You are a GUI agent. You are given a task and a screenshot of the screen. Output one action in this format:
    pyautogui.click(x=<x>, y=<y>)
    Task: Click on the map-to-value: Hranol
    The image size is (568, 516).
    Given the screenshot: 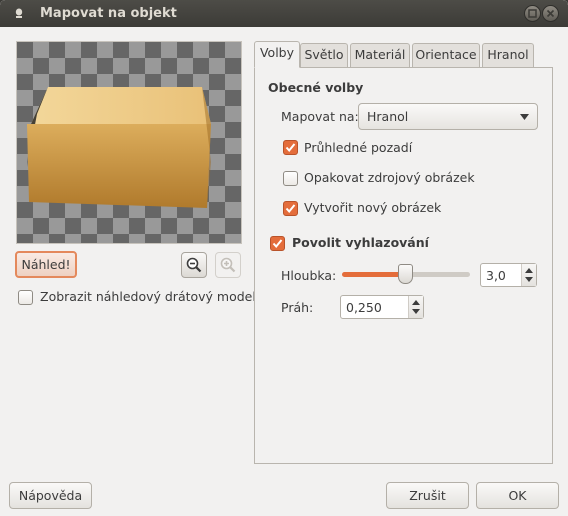 What is the action you would take?
    pyautogui.click(x=388, y=116)
    